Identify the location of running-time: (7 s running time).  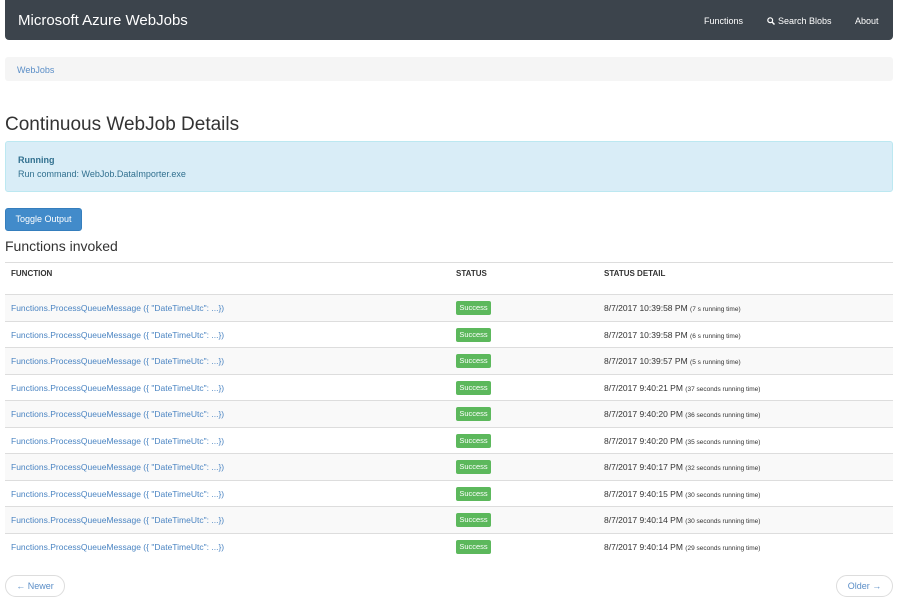
(715, 309).